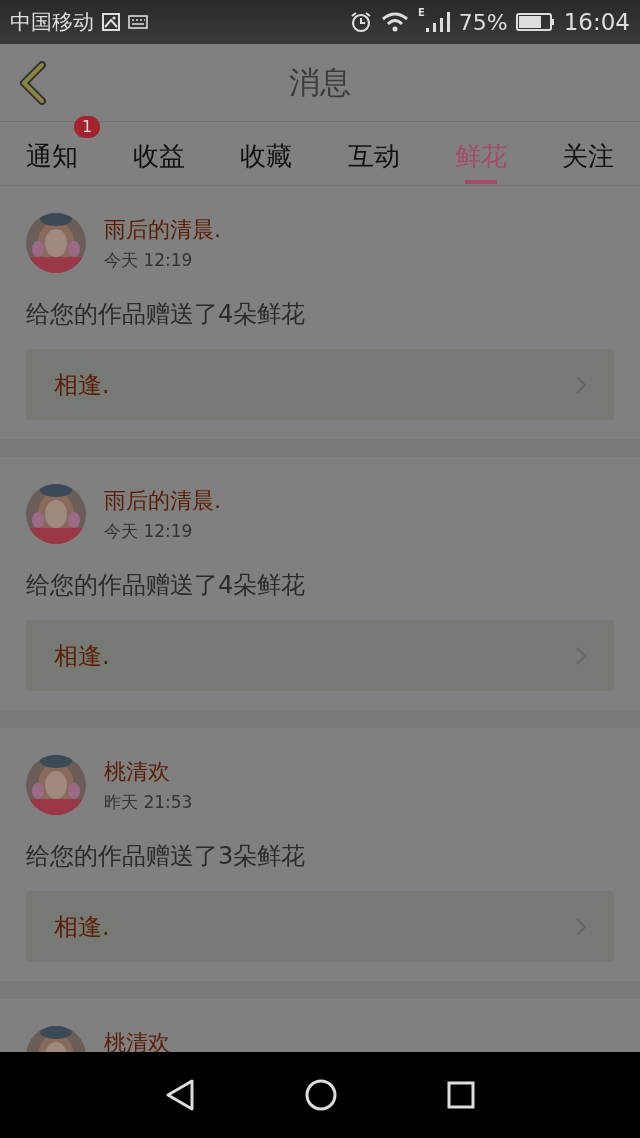  What do you see at coordinates (587, 153) in the screenshot?
I see `tab: 关注` at bounding box center [587, 153].